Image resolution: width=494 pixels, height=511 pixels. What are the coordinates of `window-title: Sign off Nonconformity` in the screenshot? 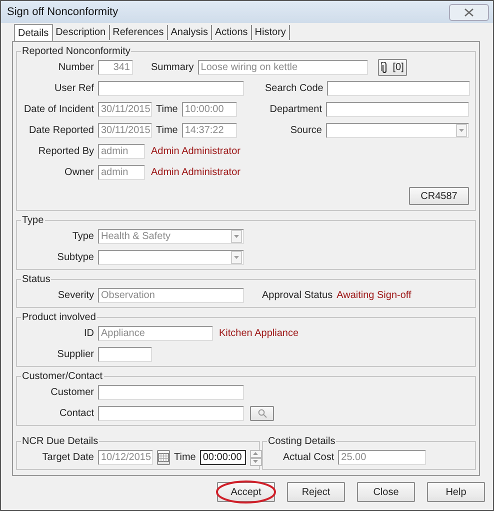 It's located at (62, 12).